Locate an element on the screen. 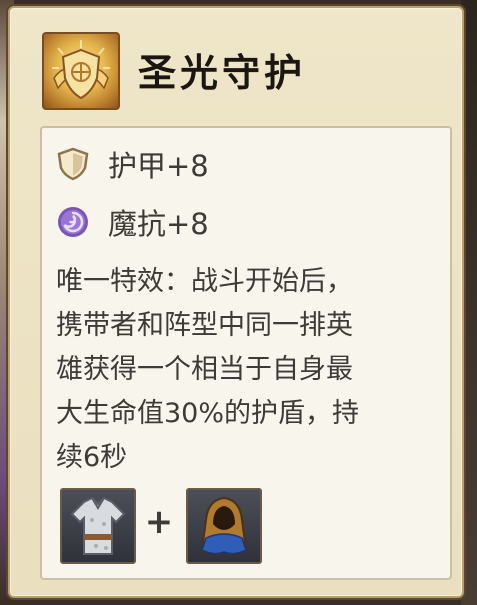 The image size is (477, 605). stat-armor-label: 护甲+8 is located at coordinates (158, 166).